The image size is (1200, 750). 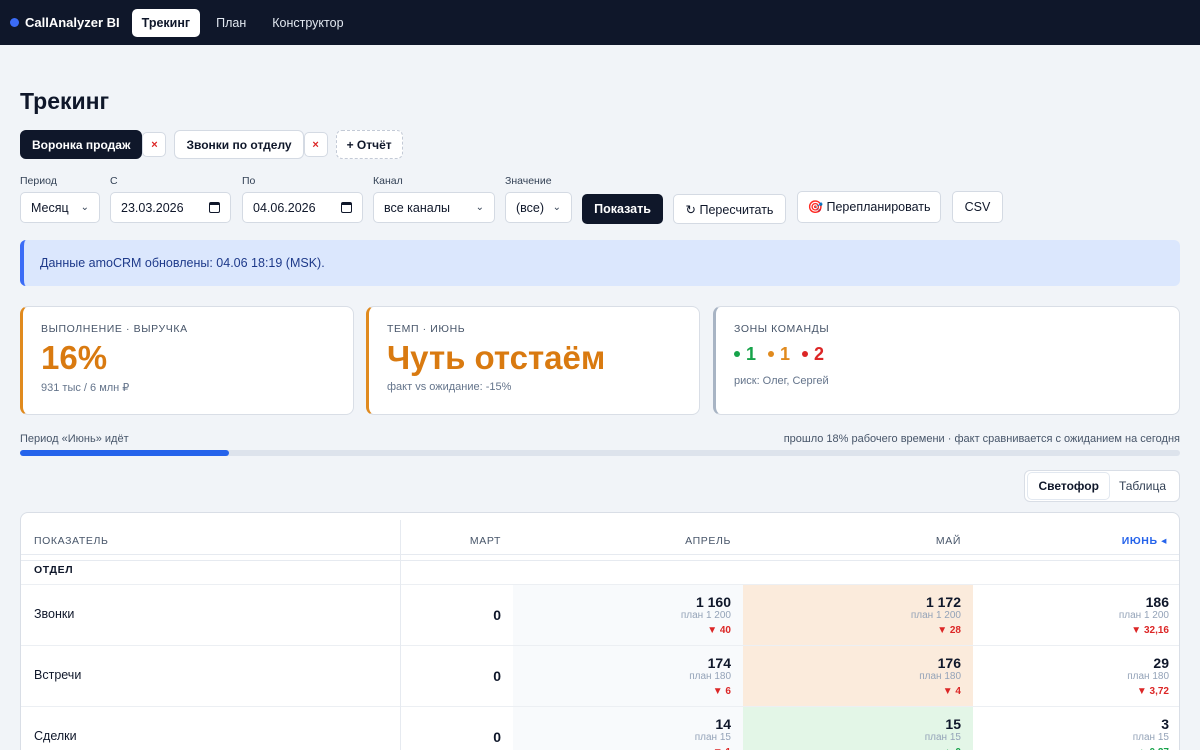 What do you see at coordinates (426, 329) in the screenshot?
I see `kpi-pace-caption: Темп · июнь` at bounding box center [426, 329].